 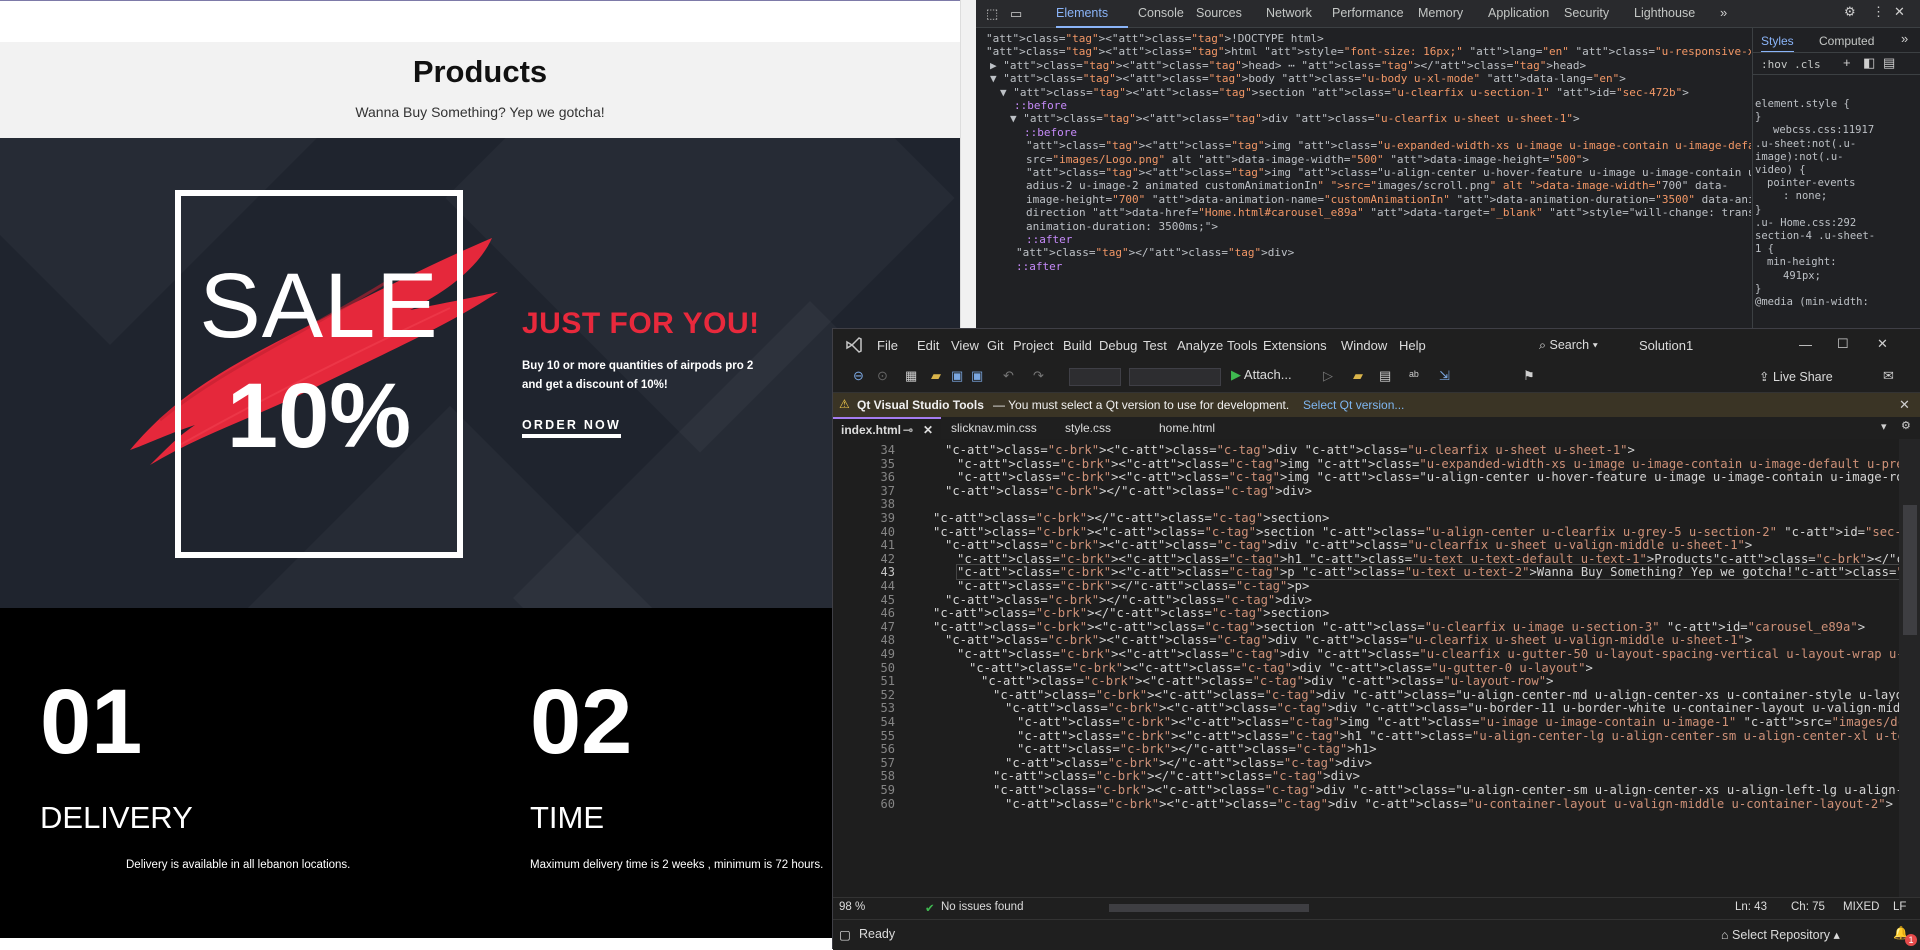 What do you see at coordinates (957, 376) in the screenshot?
I see `save-icon: ▣` at bounding box center [957, 376].